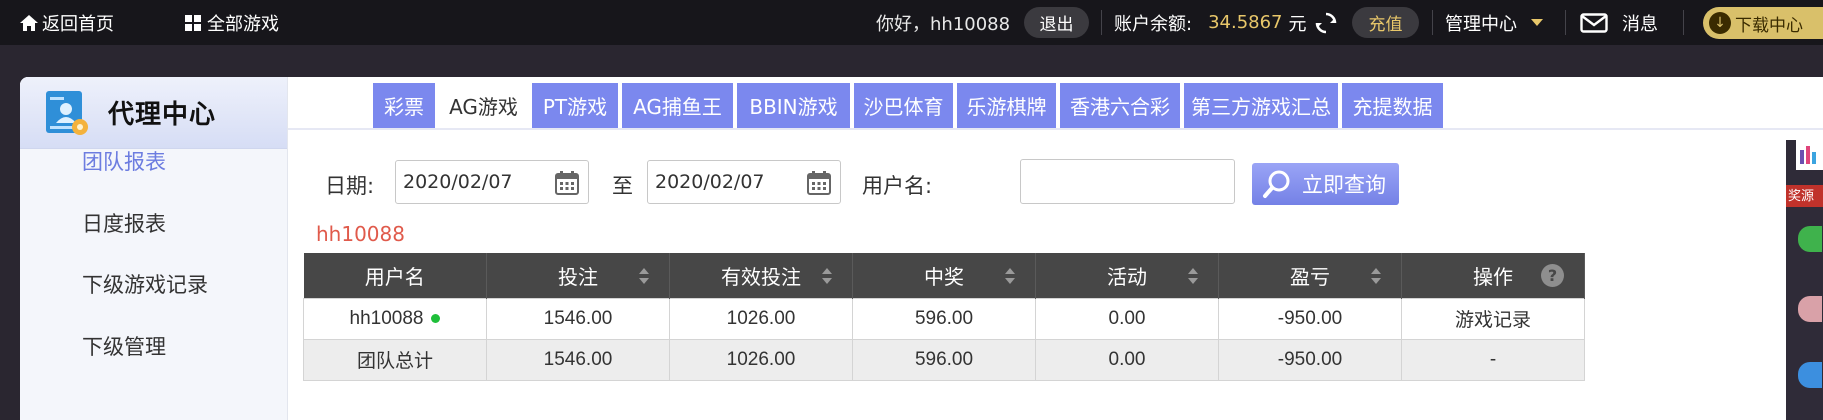  What do you see at coordinates (1594, 22) in the screenshot?
I see `mail-icon` at bounding box center [1594, 22].